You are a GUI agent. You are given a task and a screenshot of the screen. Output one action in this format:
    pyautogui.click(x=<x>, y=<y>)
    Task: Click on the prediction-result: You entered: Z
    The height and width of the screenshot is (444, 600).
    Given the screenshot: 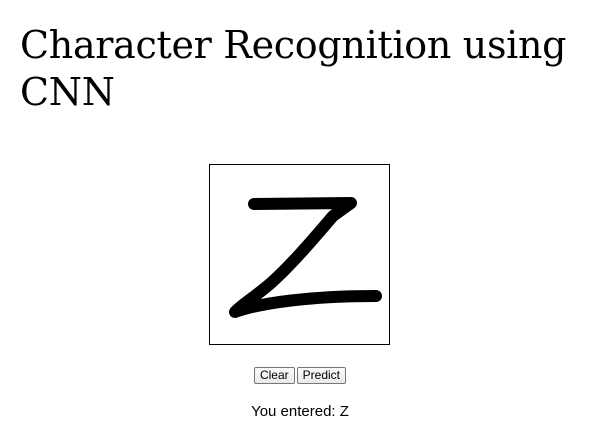 What is the action you would take?
    pyautogui.click(x=300, y=411)
    